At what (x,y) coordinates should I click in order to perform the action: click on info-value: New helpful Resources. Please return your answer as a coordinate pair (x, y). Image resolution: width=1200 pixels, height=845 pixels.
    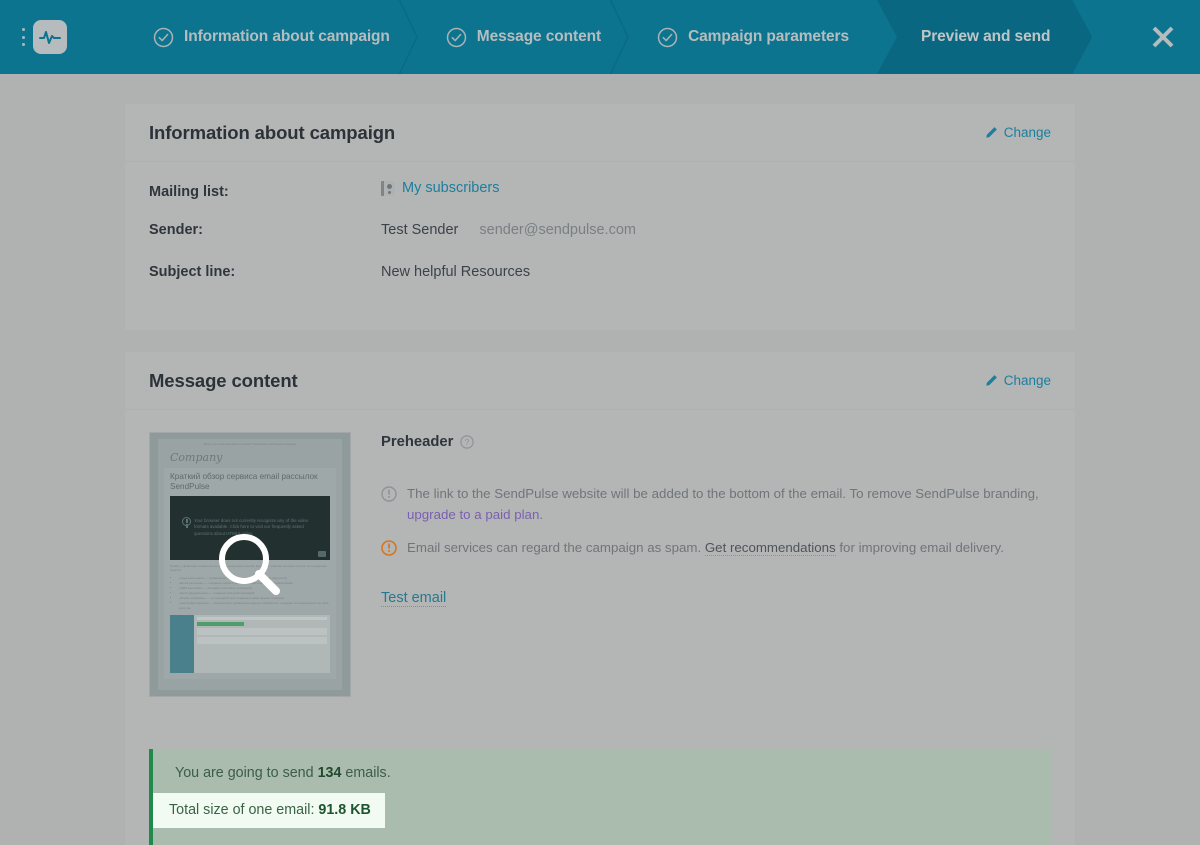
    Looking at the image, I should click on (456, 272).